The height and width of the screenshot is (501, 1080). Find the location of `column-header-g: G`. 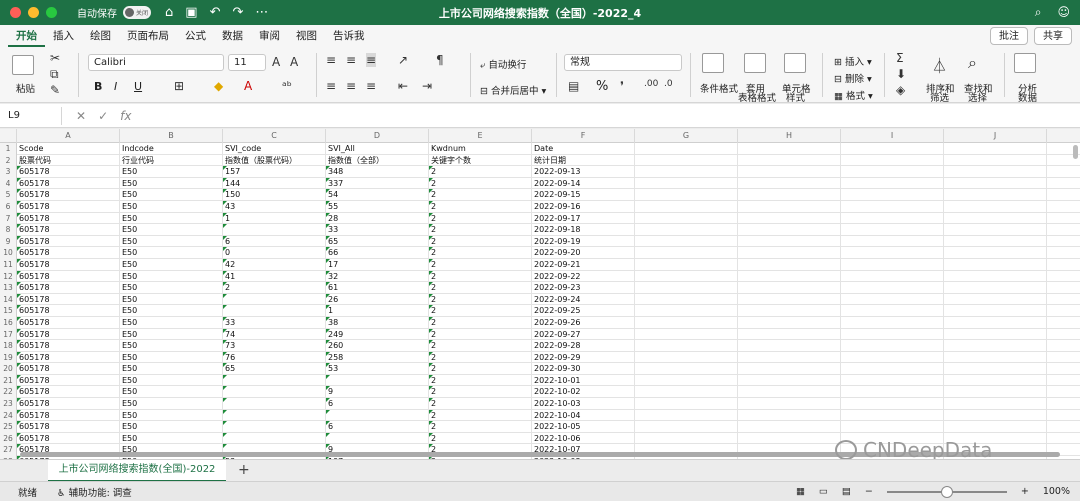

column-header-g: G is located at coordinates (686, 136).